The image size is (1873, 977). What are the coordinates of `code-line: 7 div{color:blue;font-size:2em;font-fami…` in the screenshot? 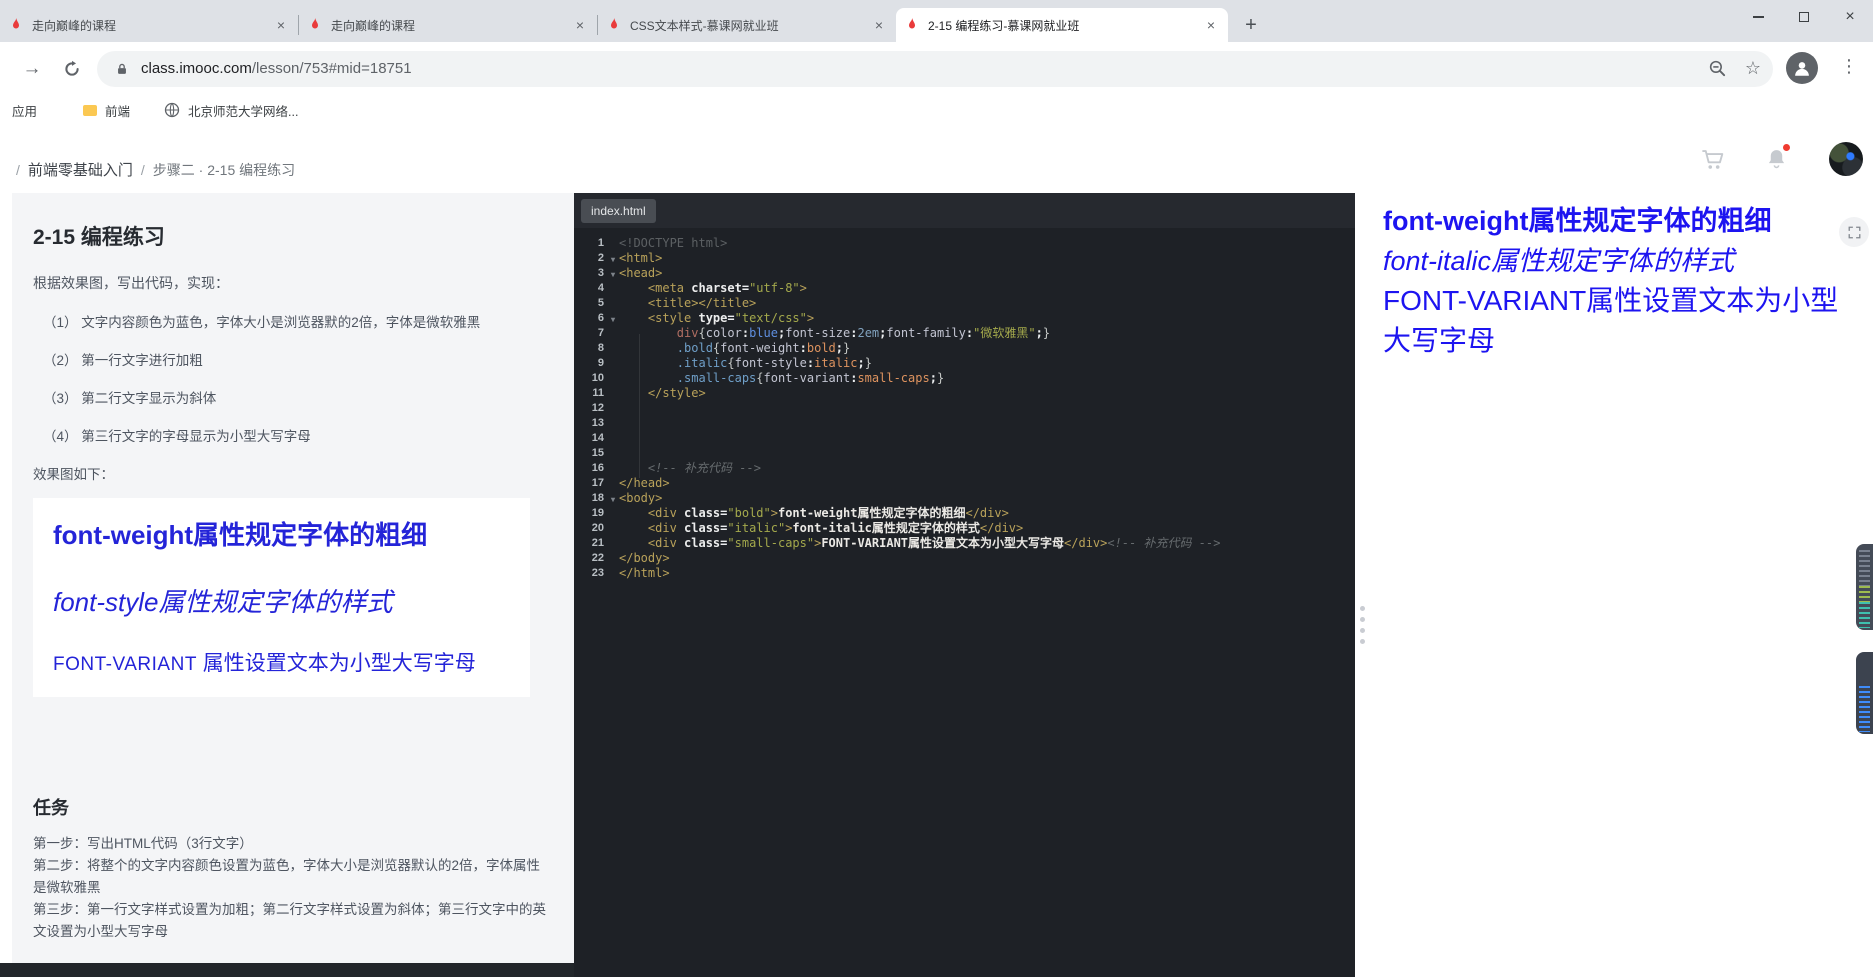 It's located at (824, 333).